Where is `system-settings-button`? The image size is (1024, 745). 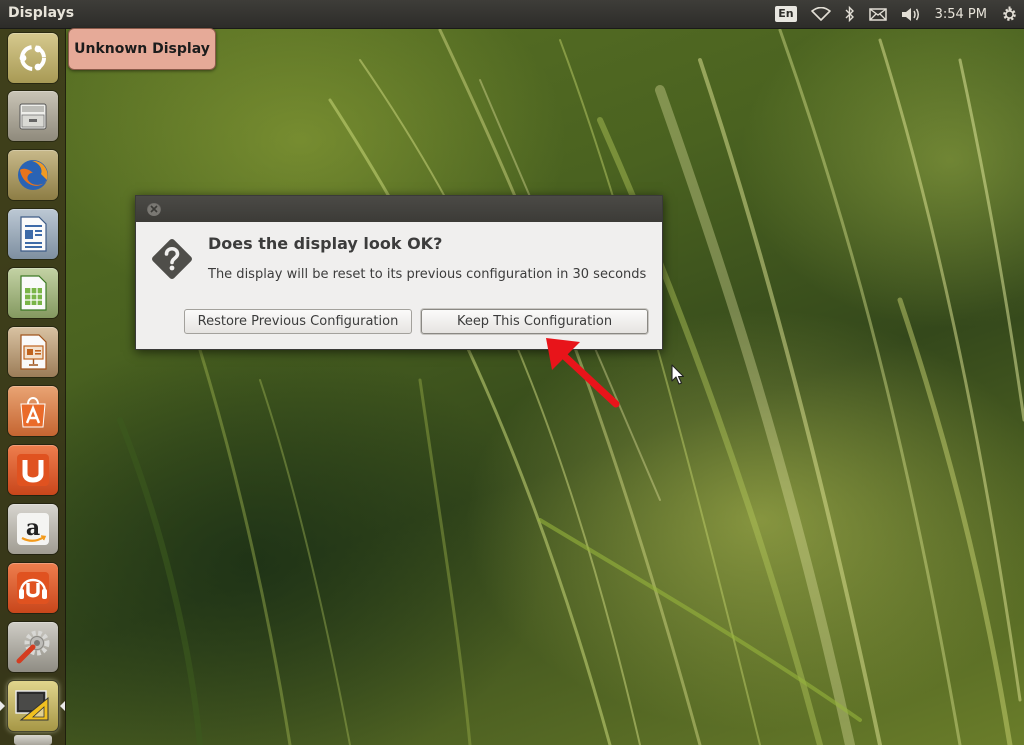
system-settings-button is located at coordinates (33, 647).